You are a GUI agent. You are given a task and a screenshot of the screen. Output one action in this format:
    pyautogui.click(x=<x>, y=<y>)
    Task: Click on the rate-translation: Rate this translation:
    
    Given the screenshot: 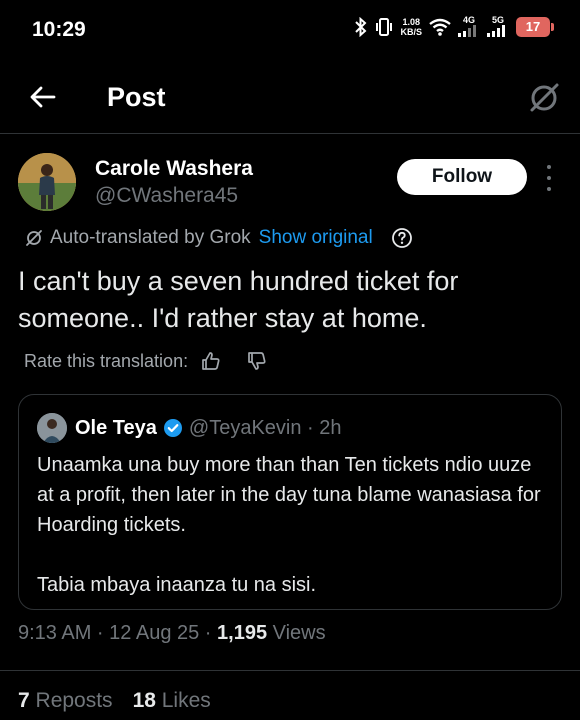 What is the action you would take?
    pyautogui.click(x=146, y=361)
    